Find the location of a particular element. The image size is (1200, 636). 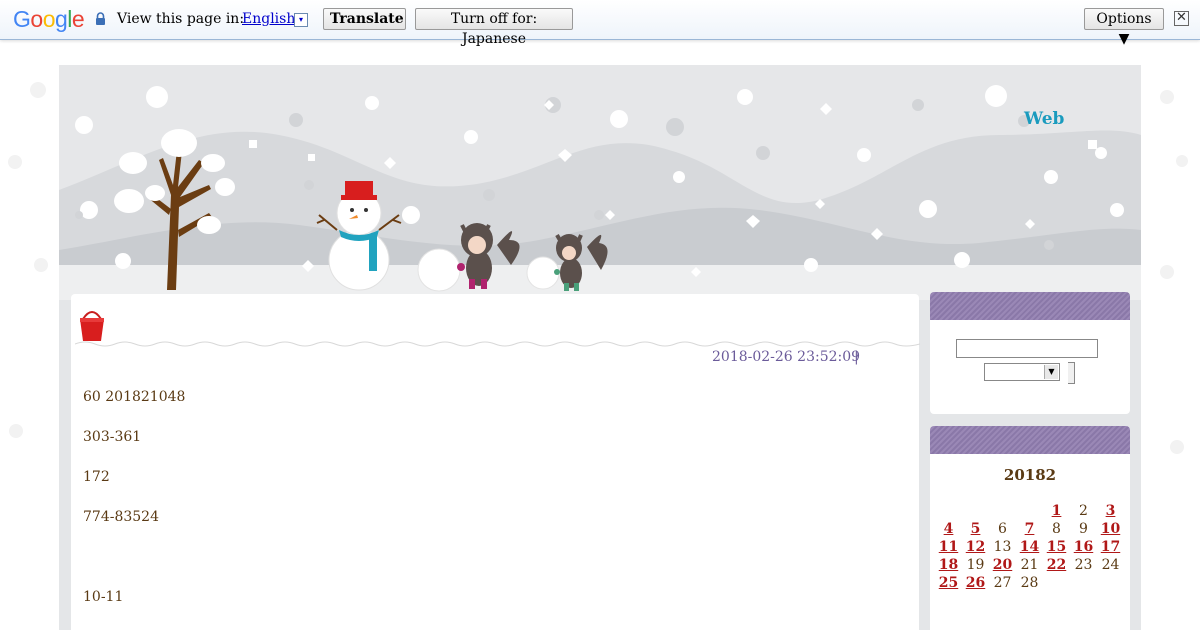

calendar-day-link: 4 is located at coordinates (948, 529).